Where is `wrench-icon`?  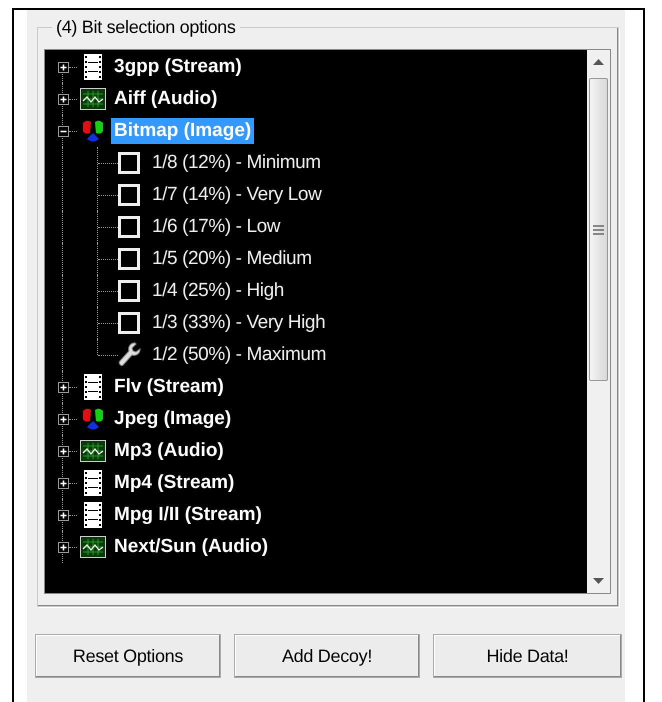 wrench-icon is located at coordinates (130, 355).